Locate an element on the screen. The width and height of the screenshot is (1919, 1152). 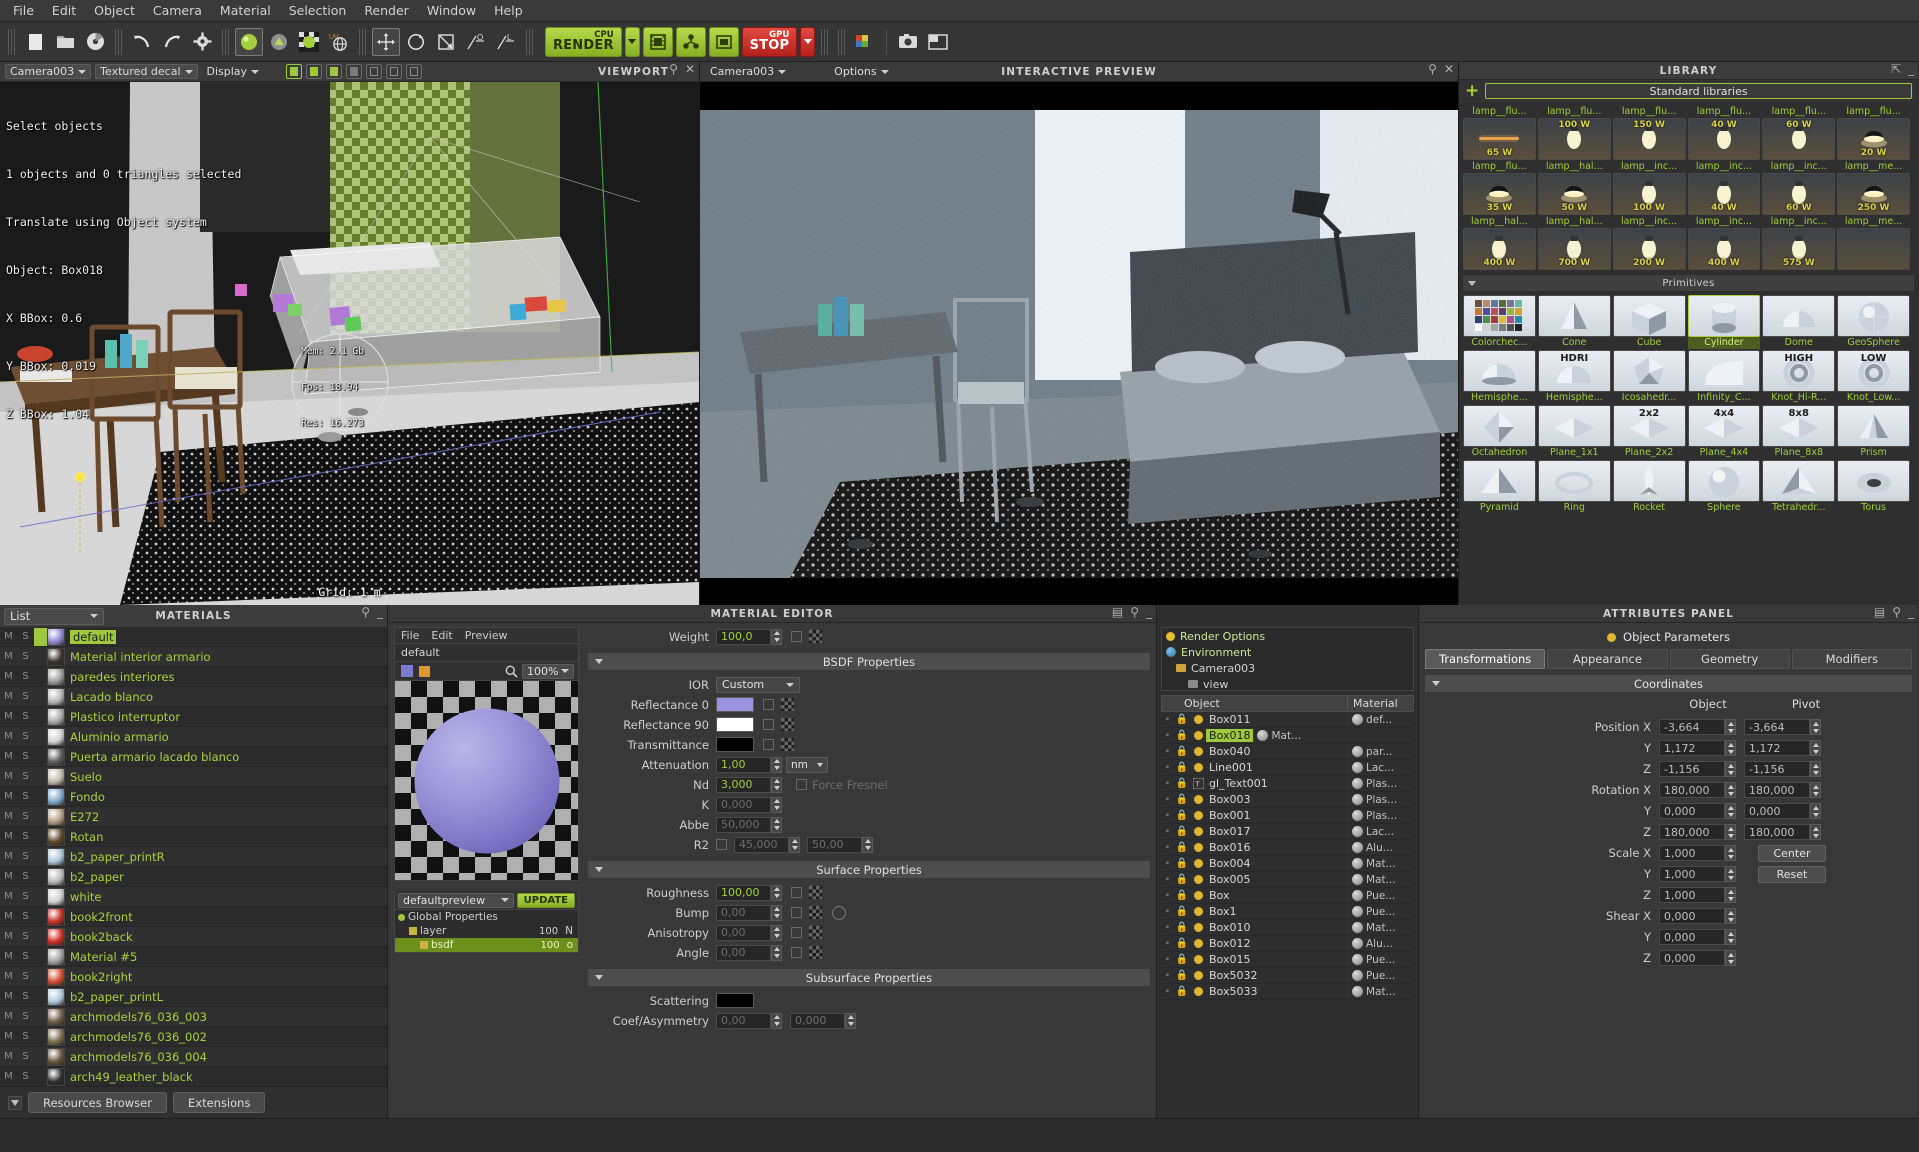
library-lamp-thumb: 20 W is located at coordinates (1873, 139).